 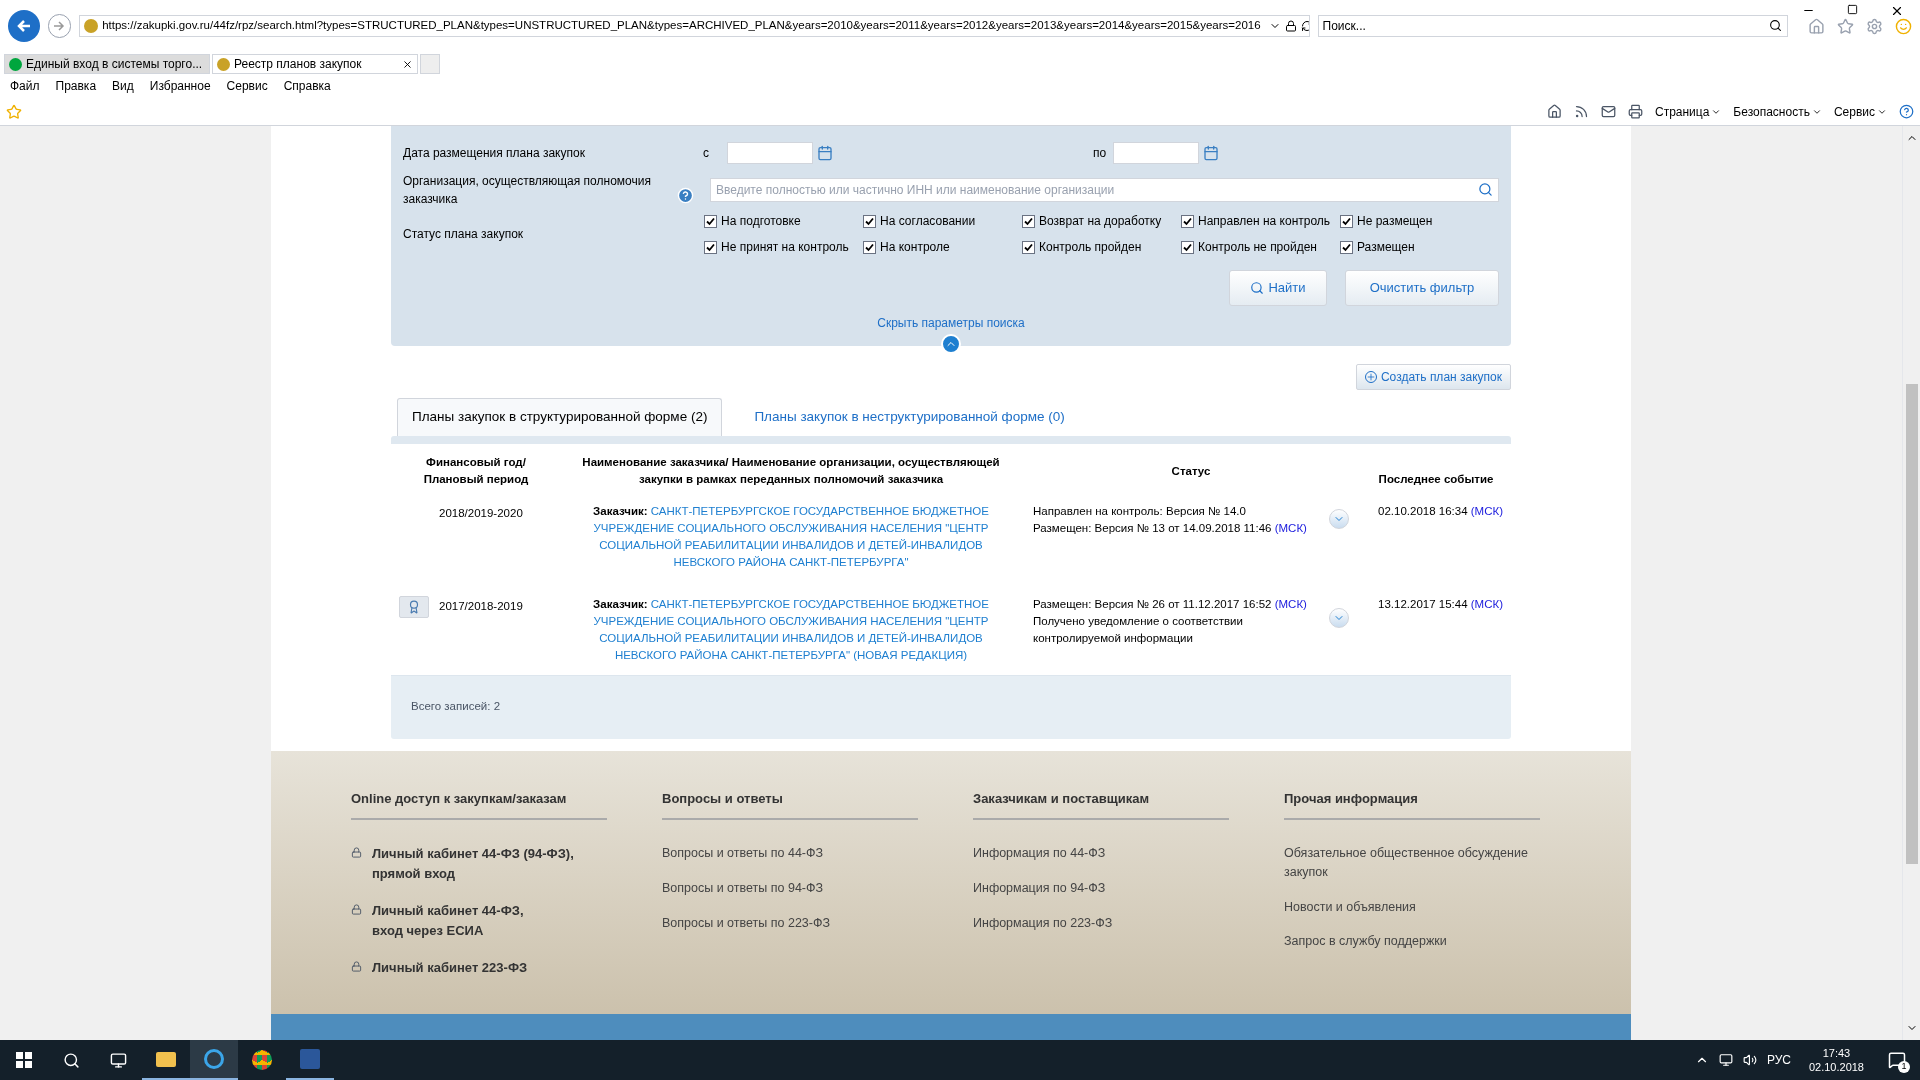 What do you see at coordinates (527, 190) in the screenshot?
I see `field-label: Организация, осуществляющая полномочия заказчика` at bounding box center [527, 190].